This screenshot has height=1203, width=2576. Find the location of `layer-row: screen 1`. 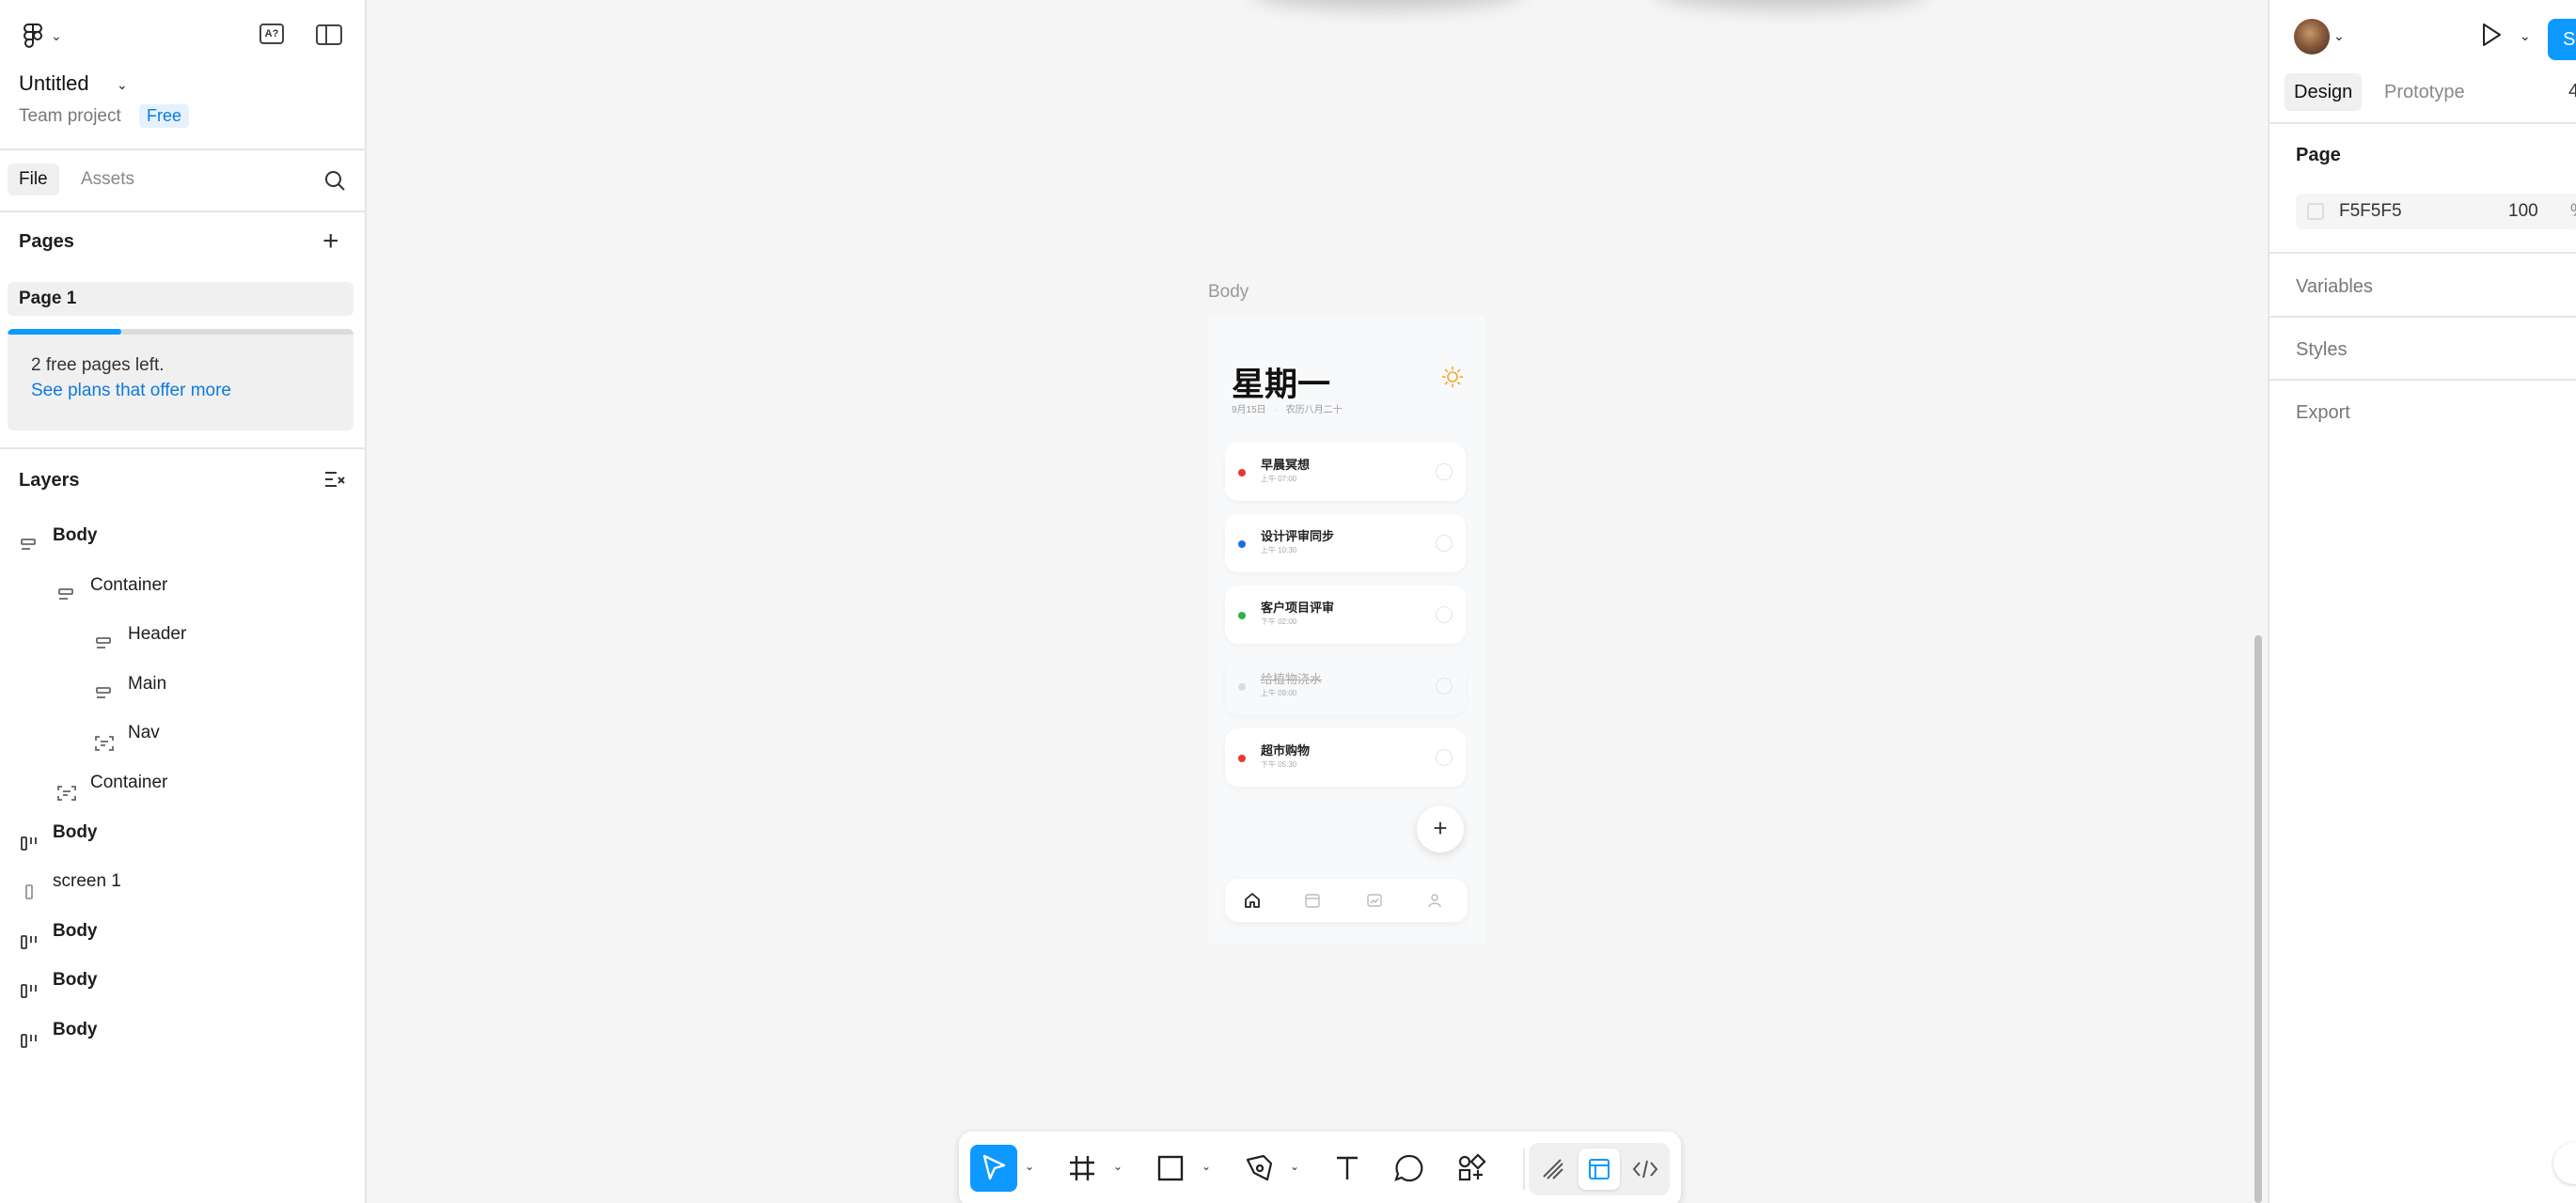

layer-row: screen 1 is located at coordinates (70, 881).